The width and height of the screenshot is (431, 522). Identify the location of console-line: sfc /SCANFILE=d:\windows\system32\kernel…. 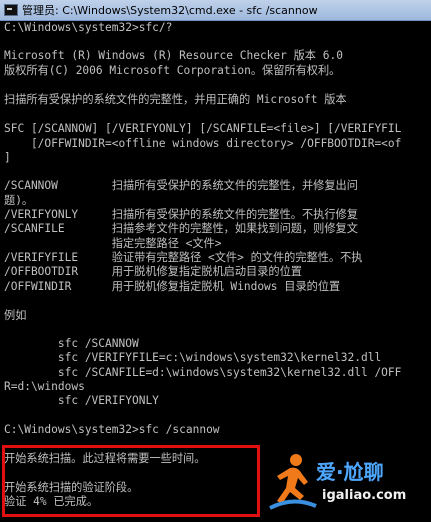
(203, 372).